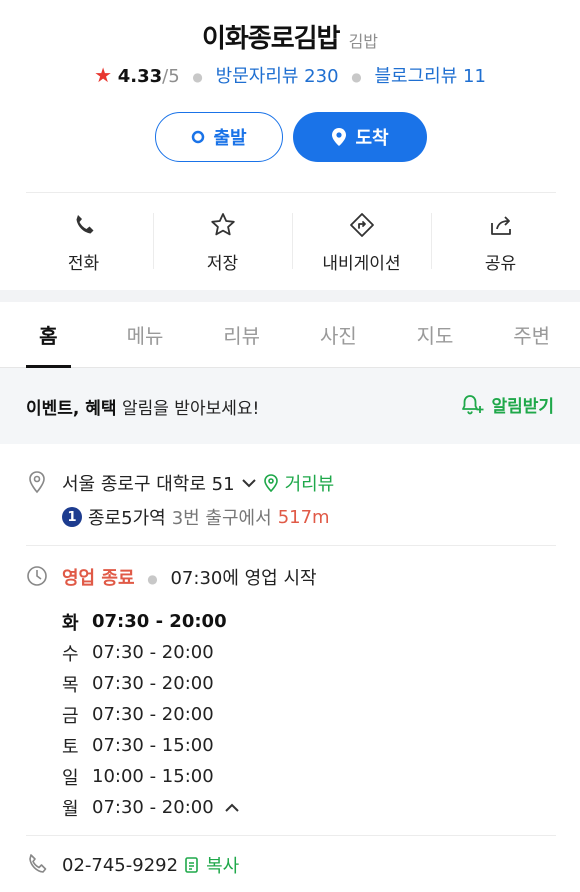 Image resolution: width=580 pixels, height=892 pixels. Describe the element at coordinates (70, 716) in the screenshot. I see `hours-day: 금` at that location.